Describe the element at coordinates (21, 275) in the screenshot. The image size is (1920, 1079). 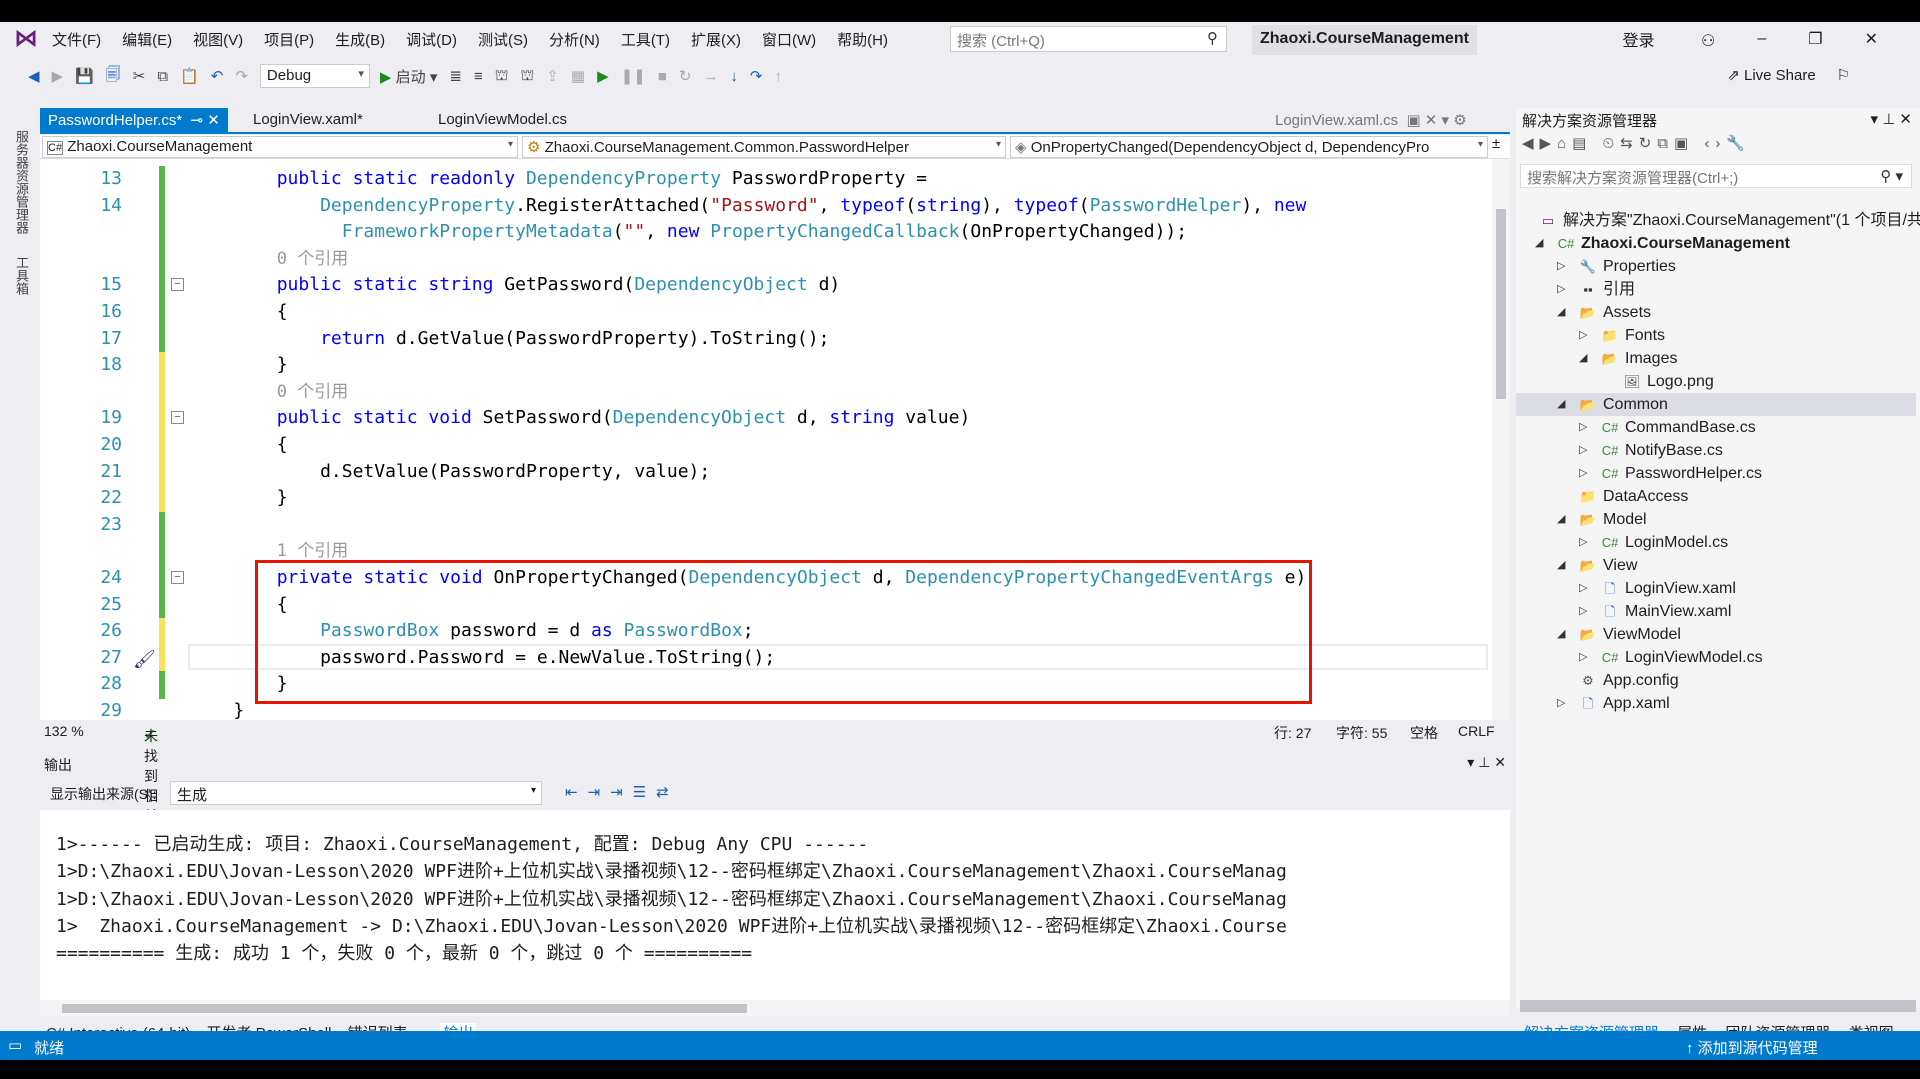
I see `toolbox-tab: 工具箱` at that location.